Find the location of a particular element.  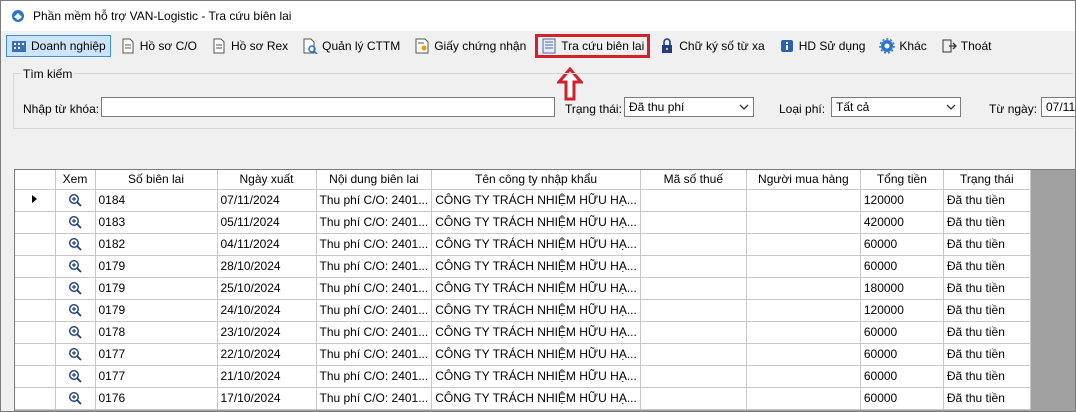

total-amount-cell: 180000 is located at coordinates (902, 288).